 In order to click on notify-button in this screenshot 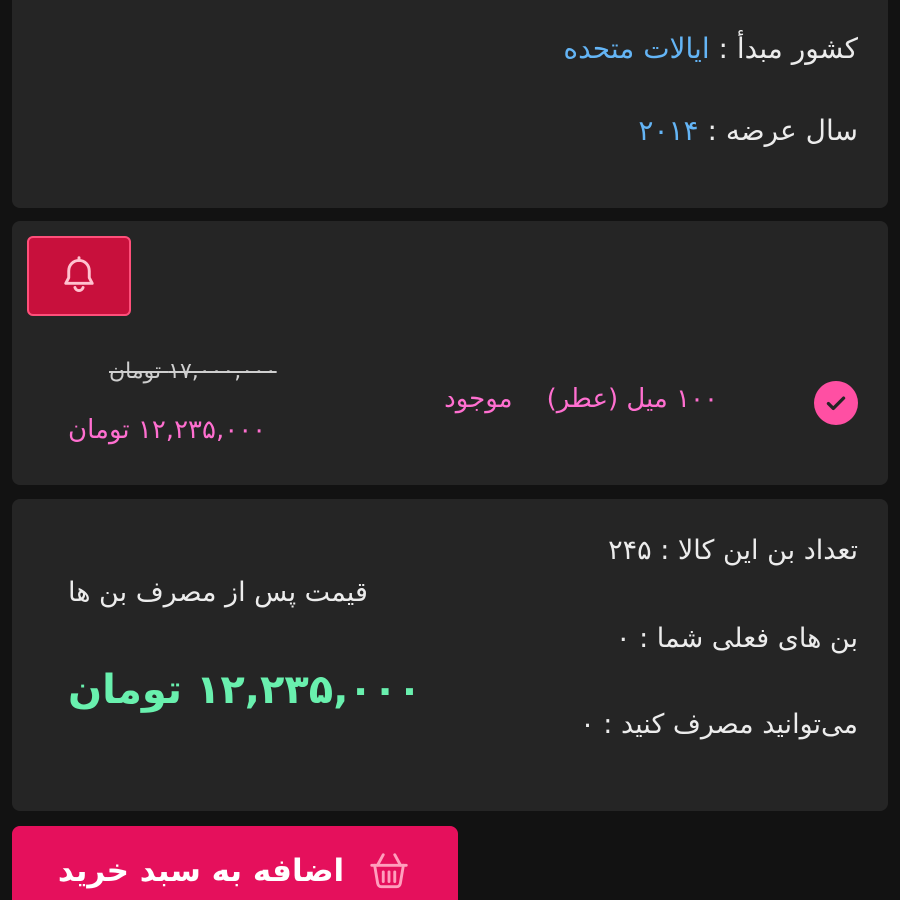, I will do `click(79, 276)`.